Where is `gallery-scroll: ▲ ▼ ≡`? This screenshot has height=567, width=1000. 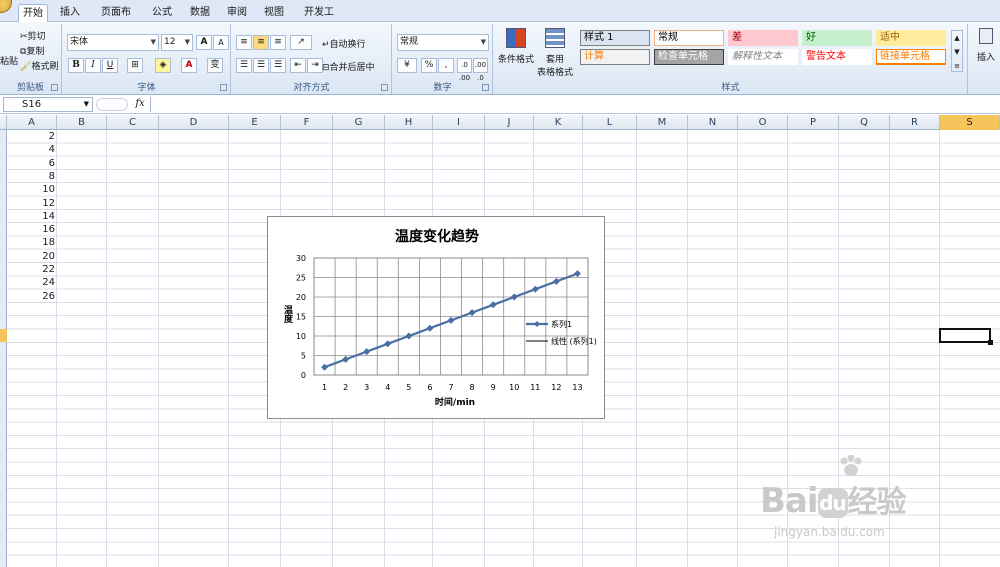
gallery-scroll: ▲ ▼ ≡ is located at coordinates (957, 51).